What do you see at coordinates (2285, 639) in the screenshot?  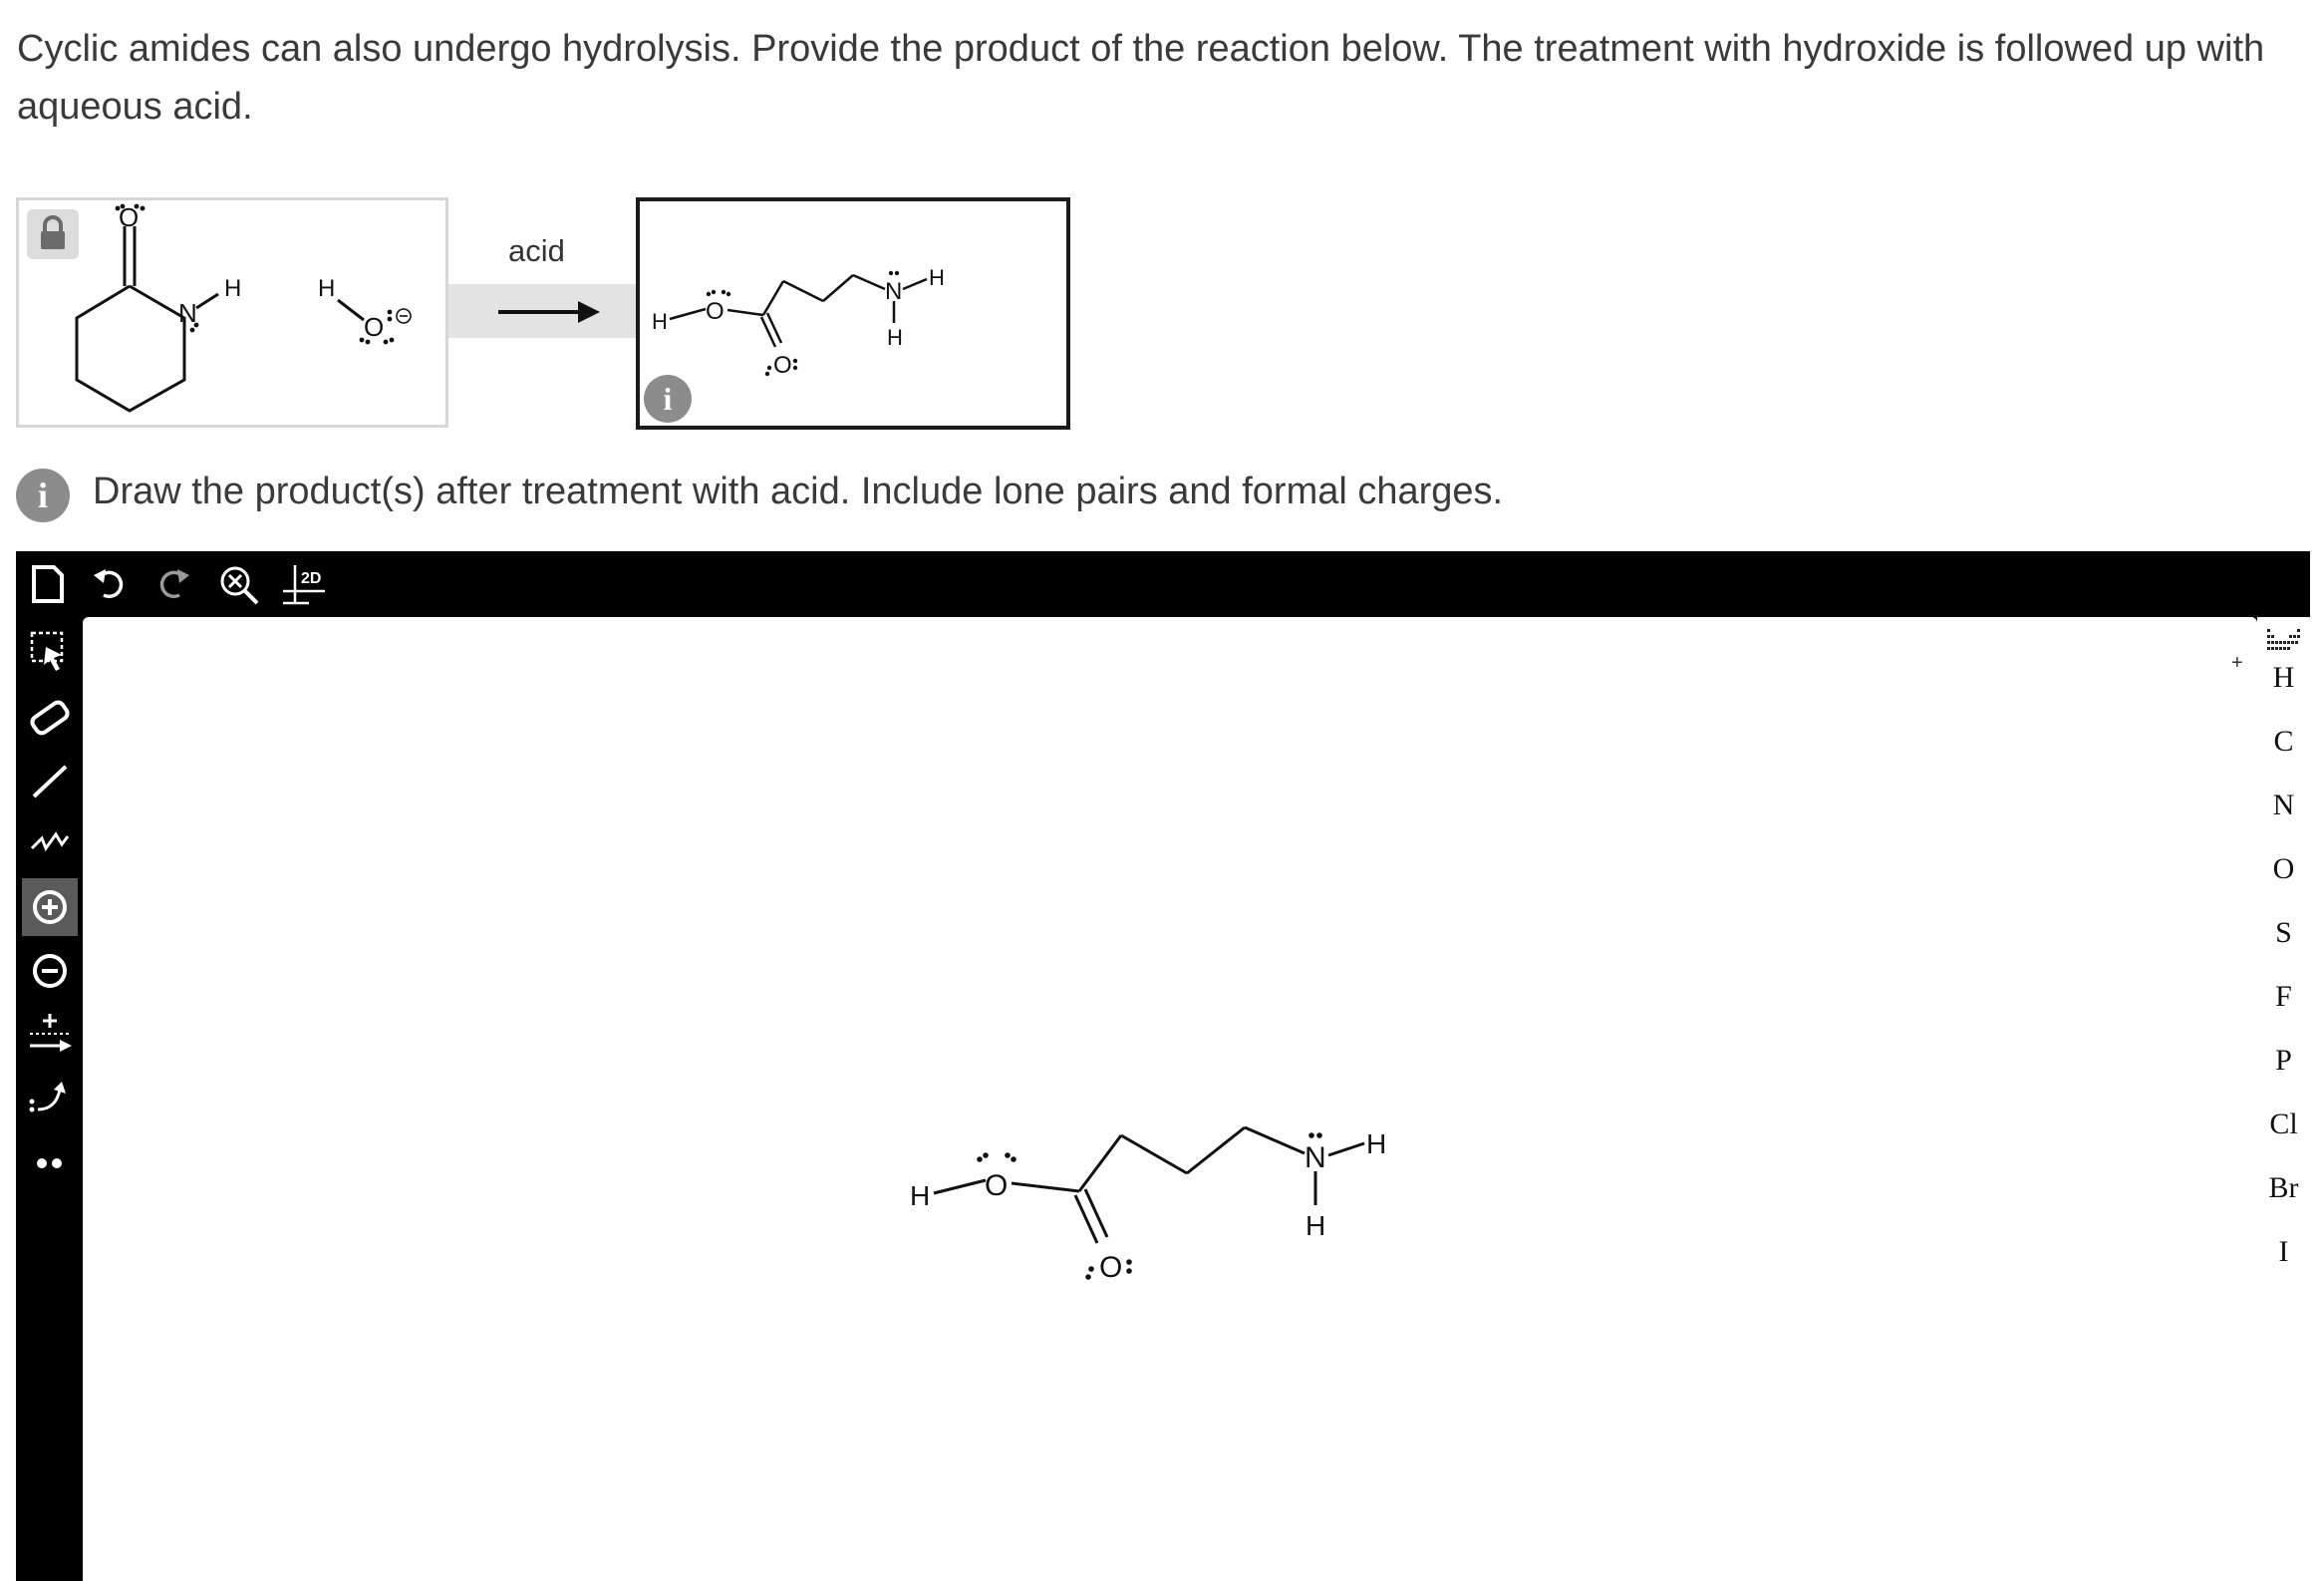 I see `periodic-table-icon` at bounding box center [2285, 639].